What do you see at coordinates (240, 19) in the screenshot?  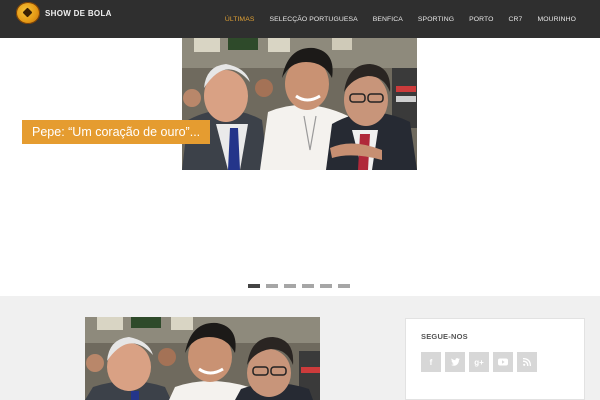 I see `nav-item-ultimas: ÚLTIMAS` at bounding box center [240, 19].